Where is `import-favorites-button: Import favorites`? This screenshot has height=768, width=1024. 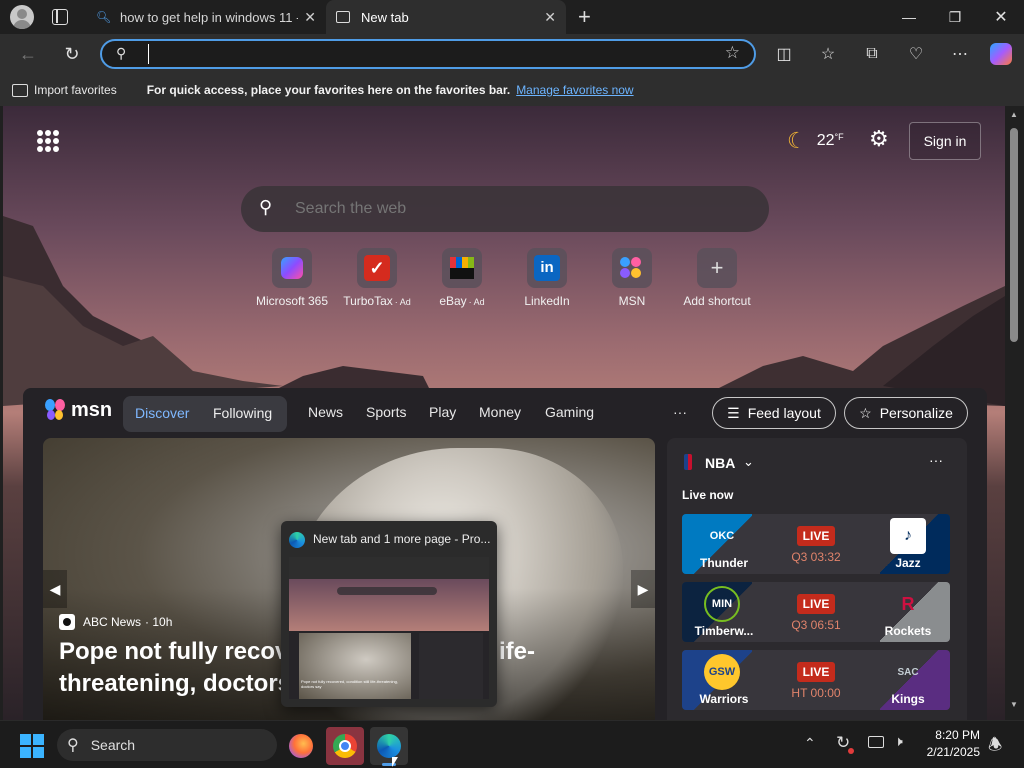 import-favorites-button: Import favorites is located at coordinates (75, 90).